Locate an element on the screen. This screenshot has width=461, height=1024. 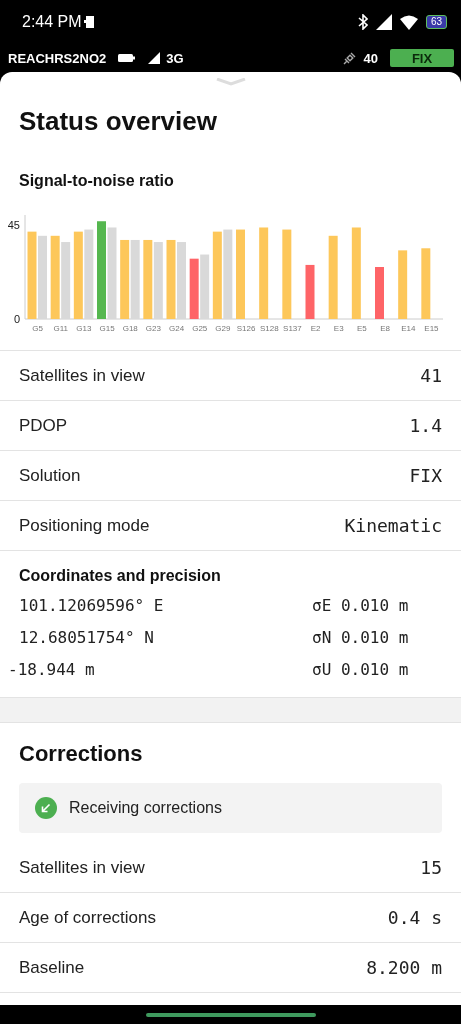
clock: 2:44 PM is located at coordinates (52, 22).